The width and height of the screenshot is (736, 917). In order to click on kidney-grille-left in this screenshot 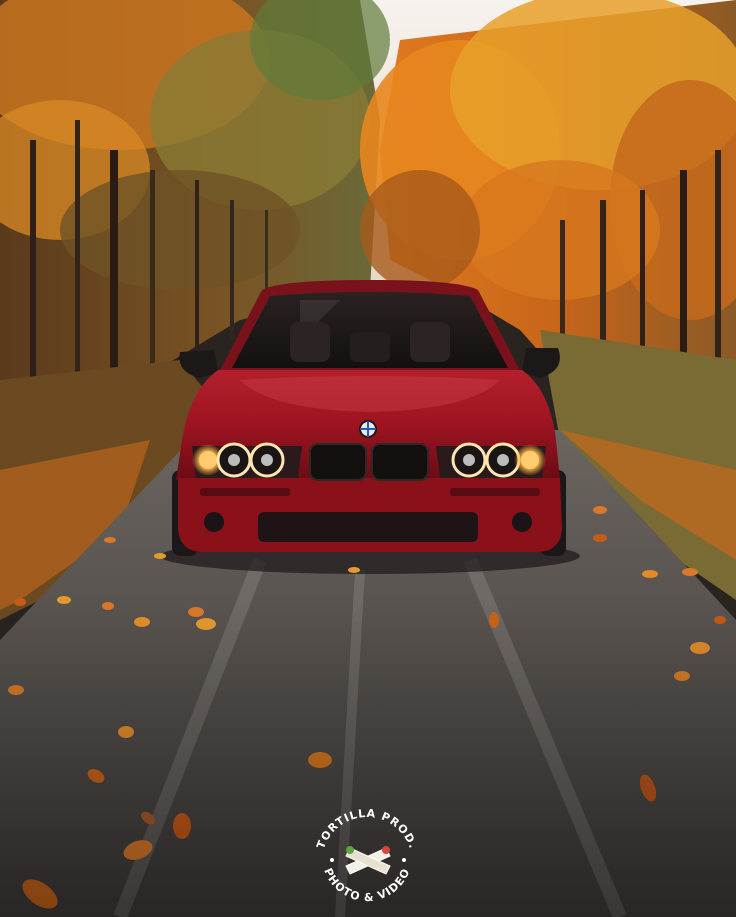, I will do `click(338, 462)`.